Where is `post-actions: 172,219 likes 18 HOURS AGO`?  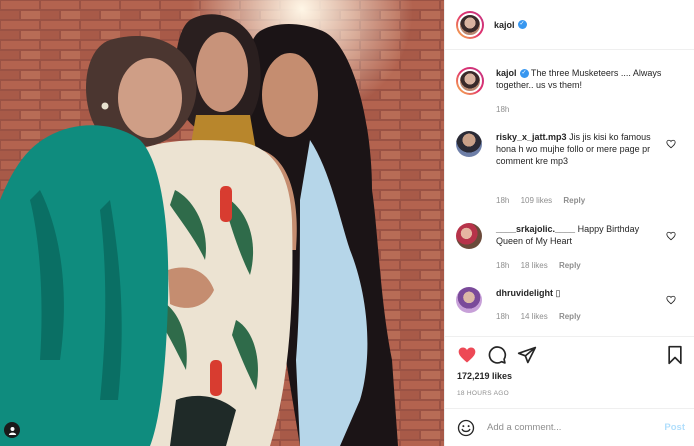
post-actions: 172,219 likes 18 HOURS AGO is located at coordinates (569, 366).